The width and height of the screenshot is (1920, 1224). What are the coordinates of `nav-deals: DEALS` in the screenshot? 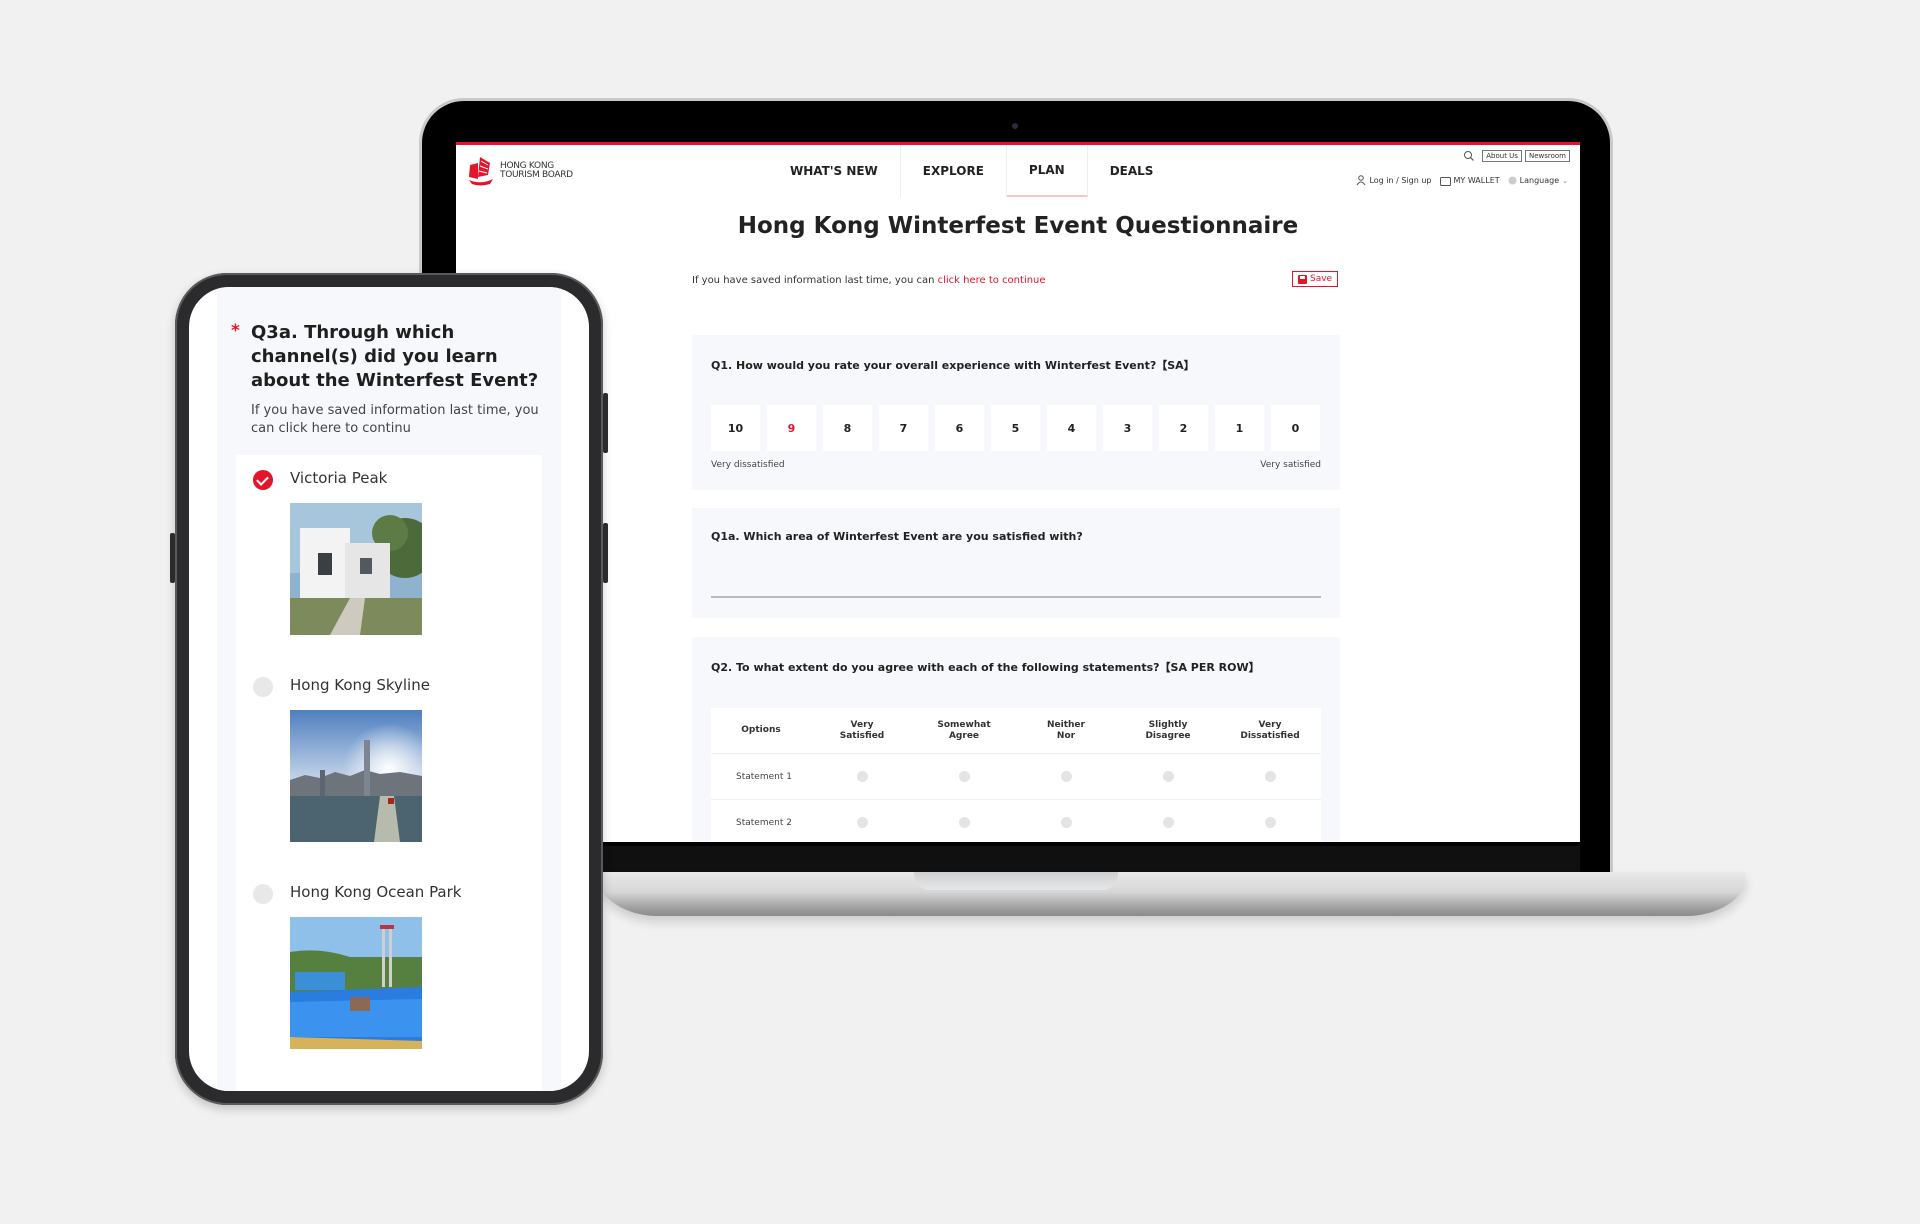 It's located at (1132, 171).